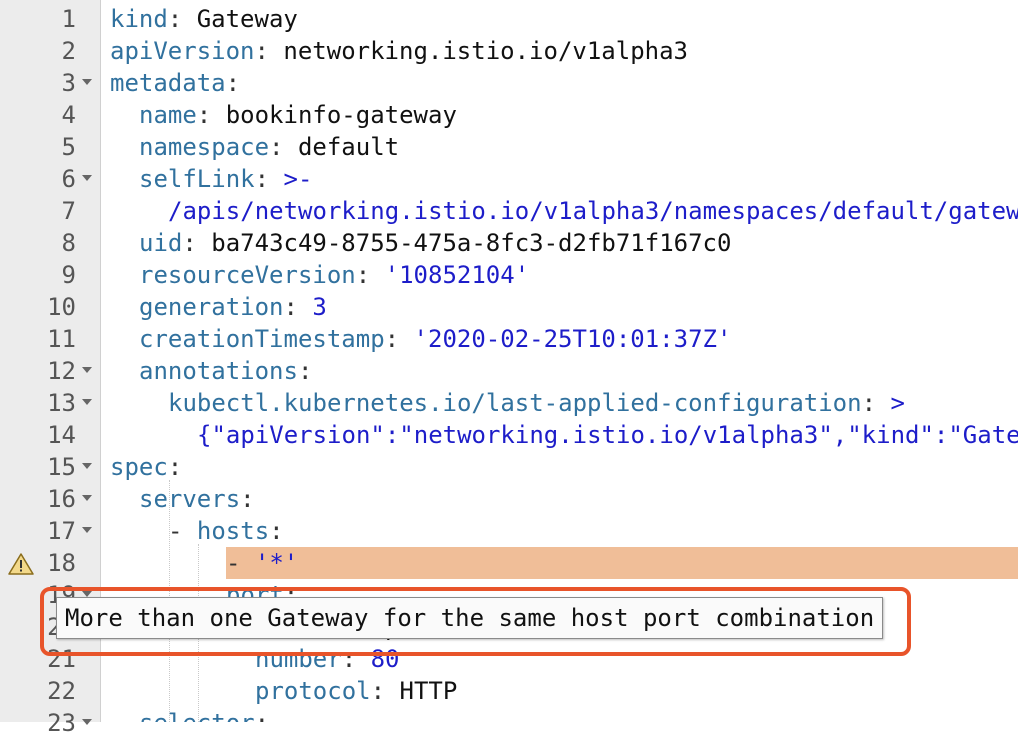 The height and width of the screenshot is (739, 1018). Describe the element at coordinates (559, 147) in the screenshot. I see `code-line: namespace: default` at that location.